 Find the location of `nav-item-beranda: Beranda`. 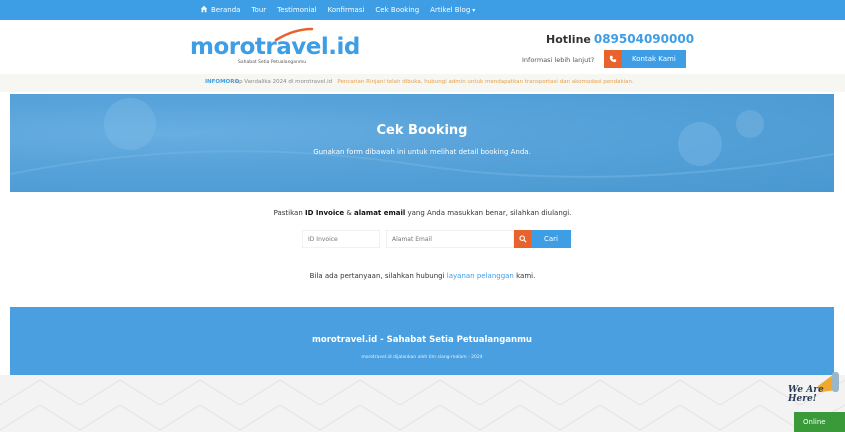

nav-item-beranda: Beranda is located at coordinates (220, 10).